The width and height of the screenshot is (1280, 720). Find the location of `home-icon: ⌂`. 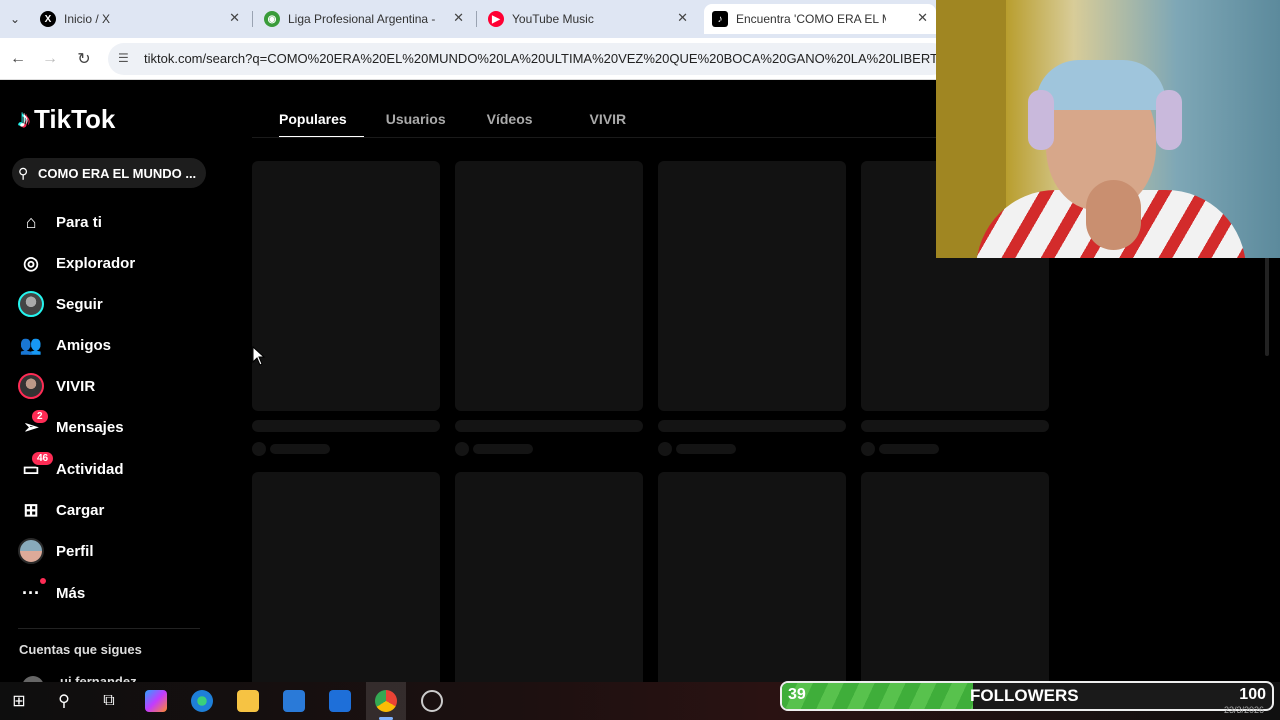

home-icon: ⌂ is located at coordinates (31, 221).